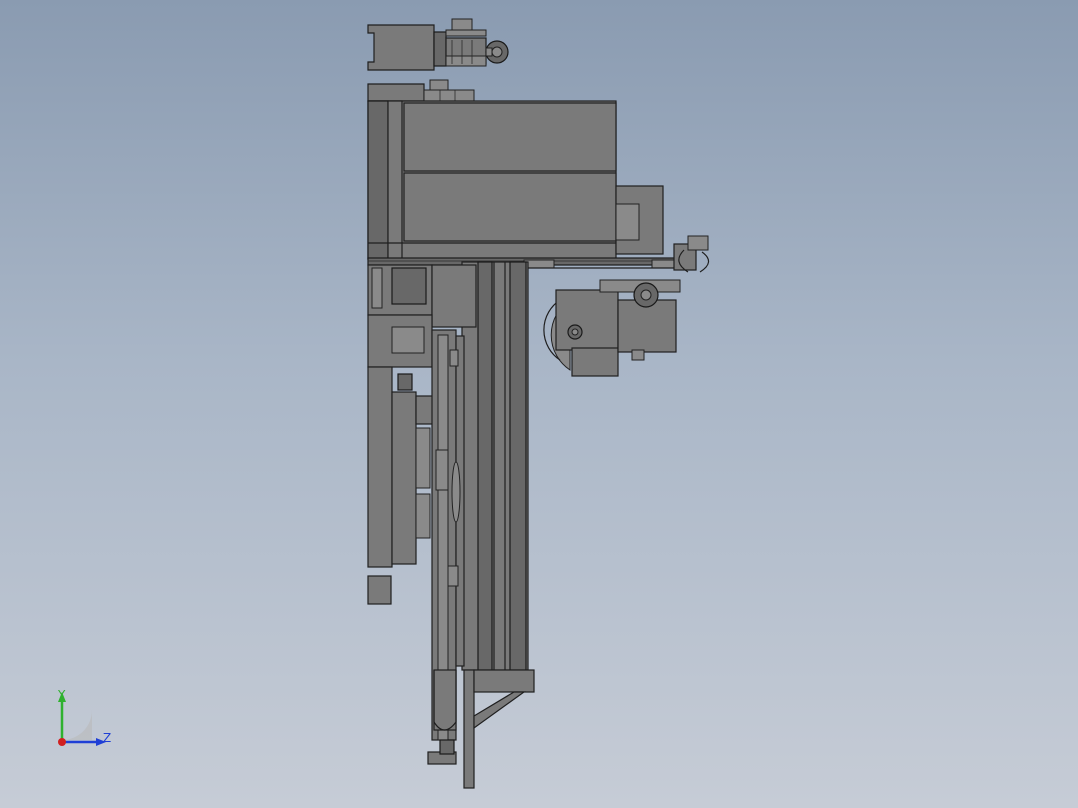 The height and width of the screenshot is (808, 1078). Describe the element at coordinates (438, 44) in the screenshot. I see `top-gripper-module` at that location.